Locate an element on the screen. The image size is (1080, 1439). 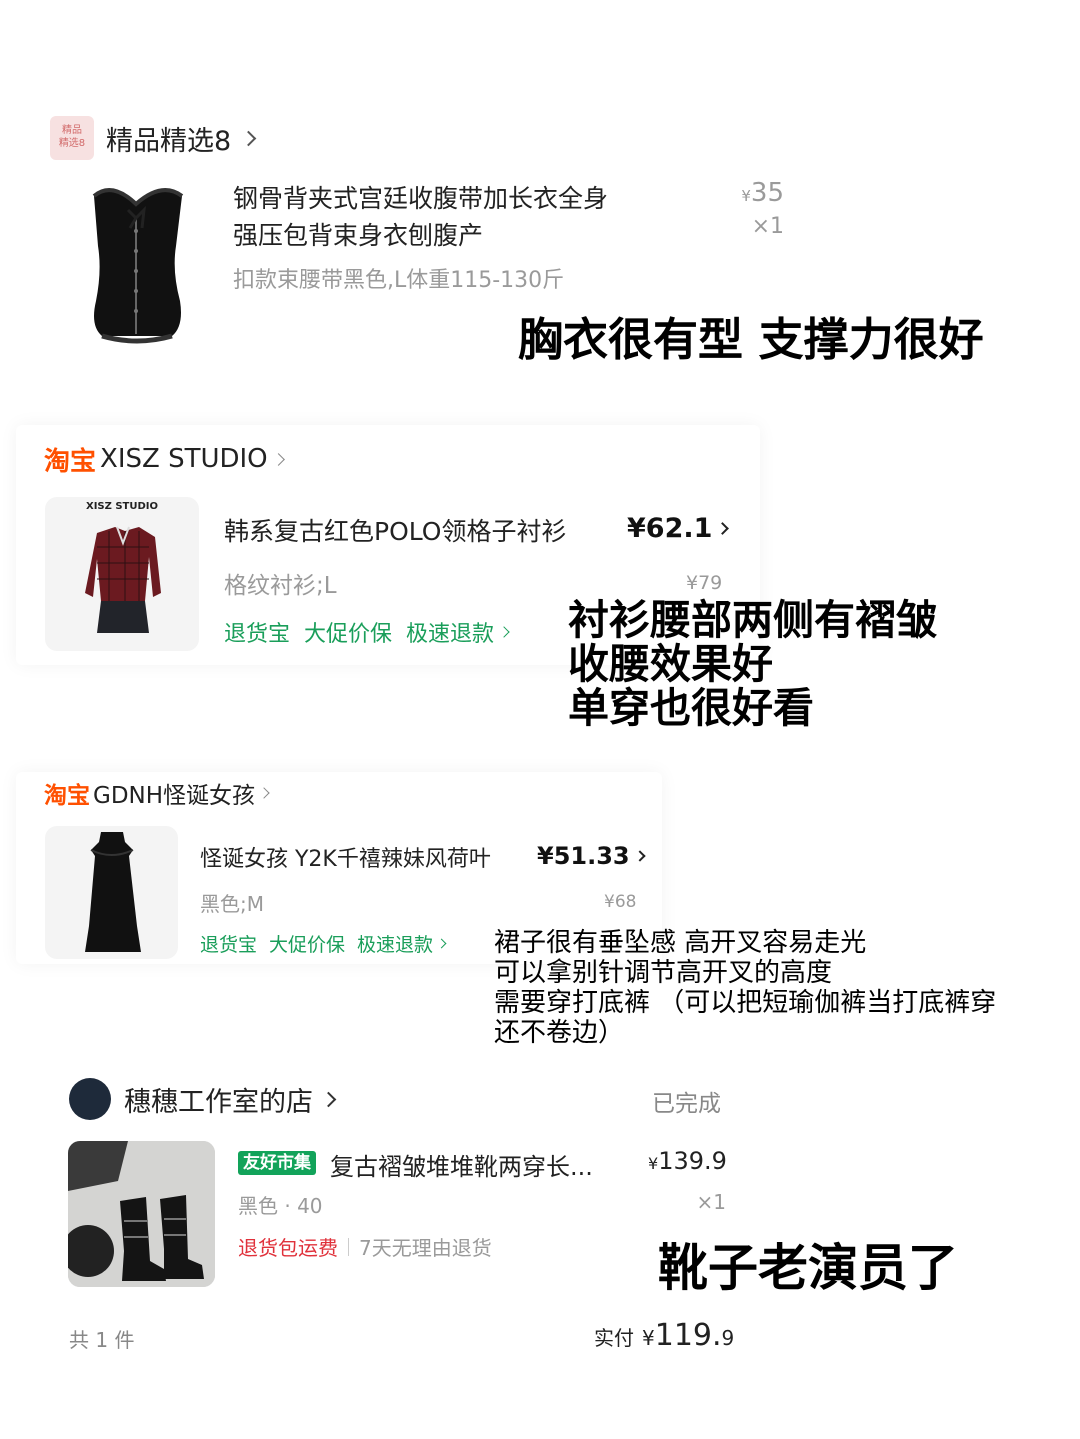
product-sku: 格纹衬衫;L is located at coordinates (280, 586).